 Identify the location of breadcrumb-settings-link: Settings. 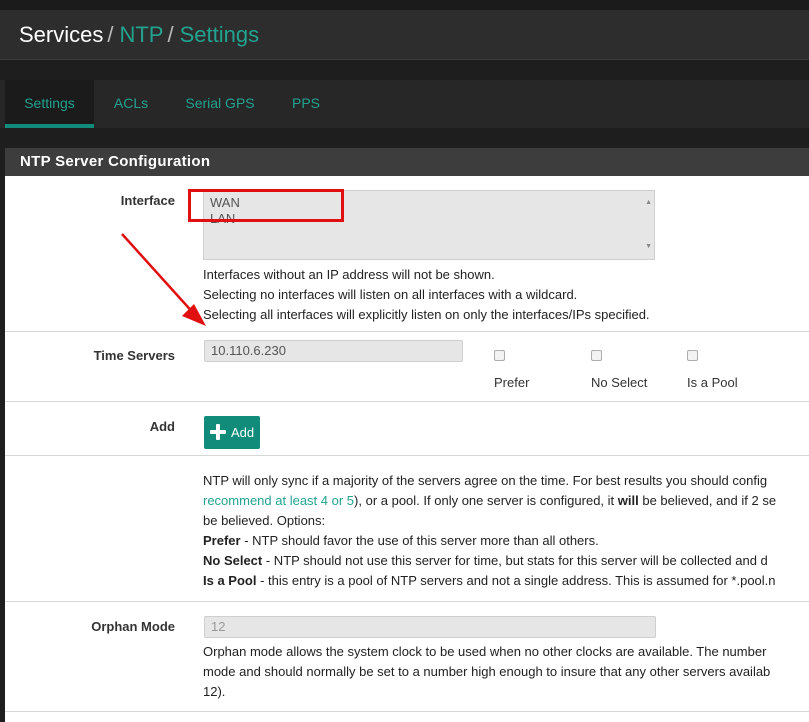
(220, 35).